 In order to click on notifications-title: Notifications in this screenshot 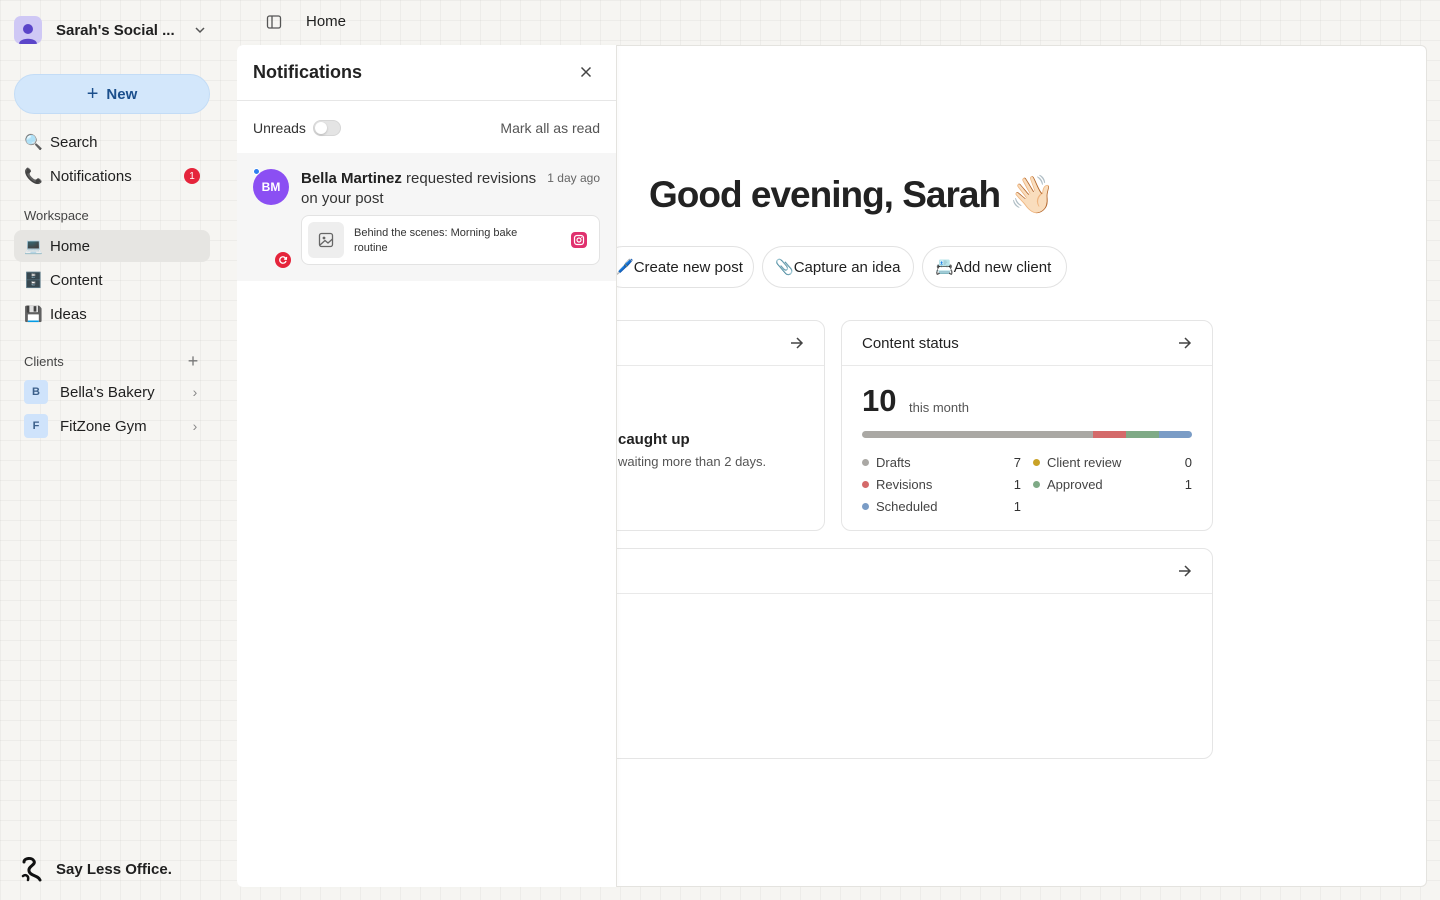, I will do `click(308, 72)`.